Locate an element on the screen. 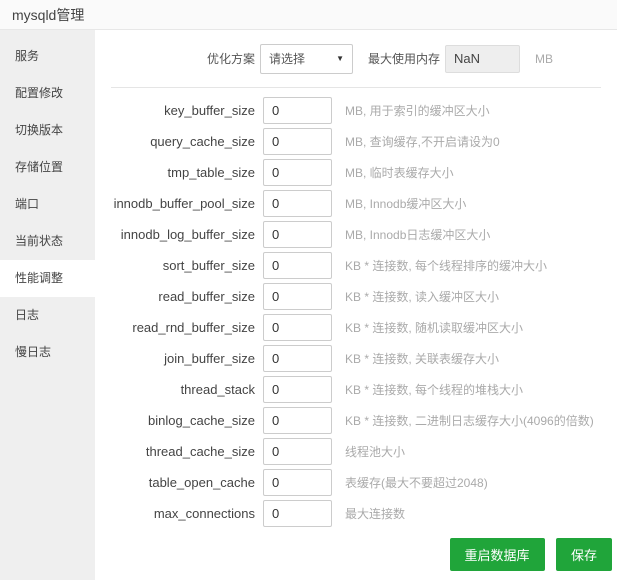 The image size is (617, 580). param-hint: MB, 临时表缓存大小 is located at coordinates (399, 173).